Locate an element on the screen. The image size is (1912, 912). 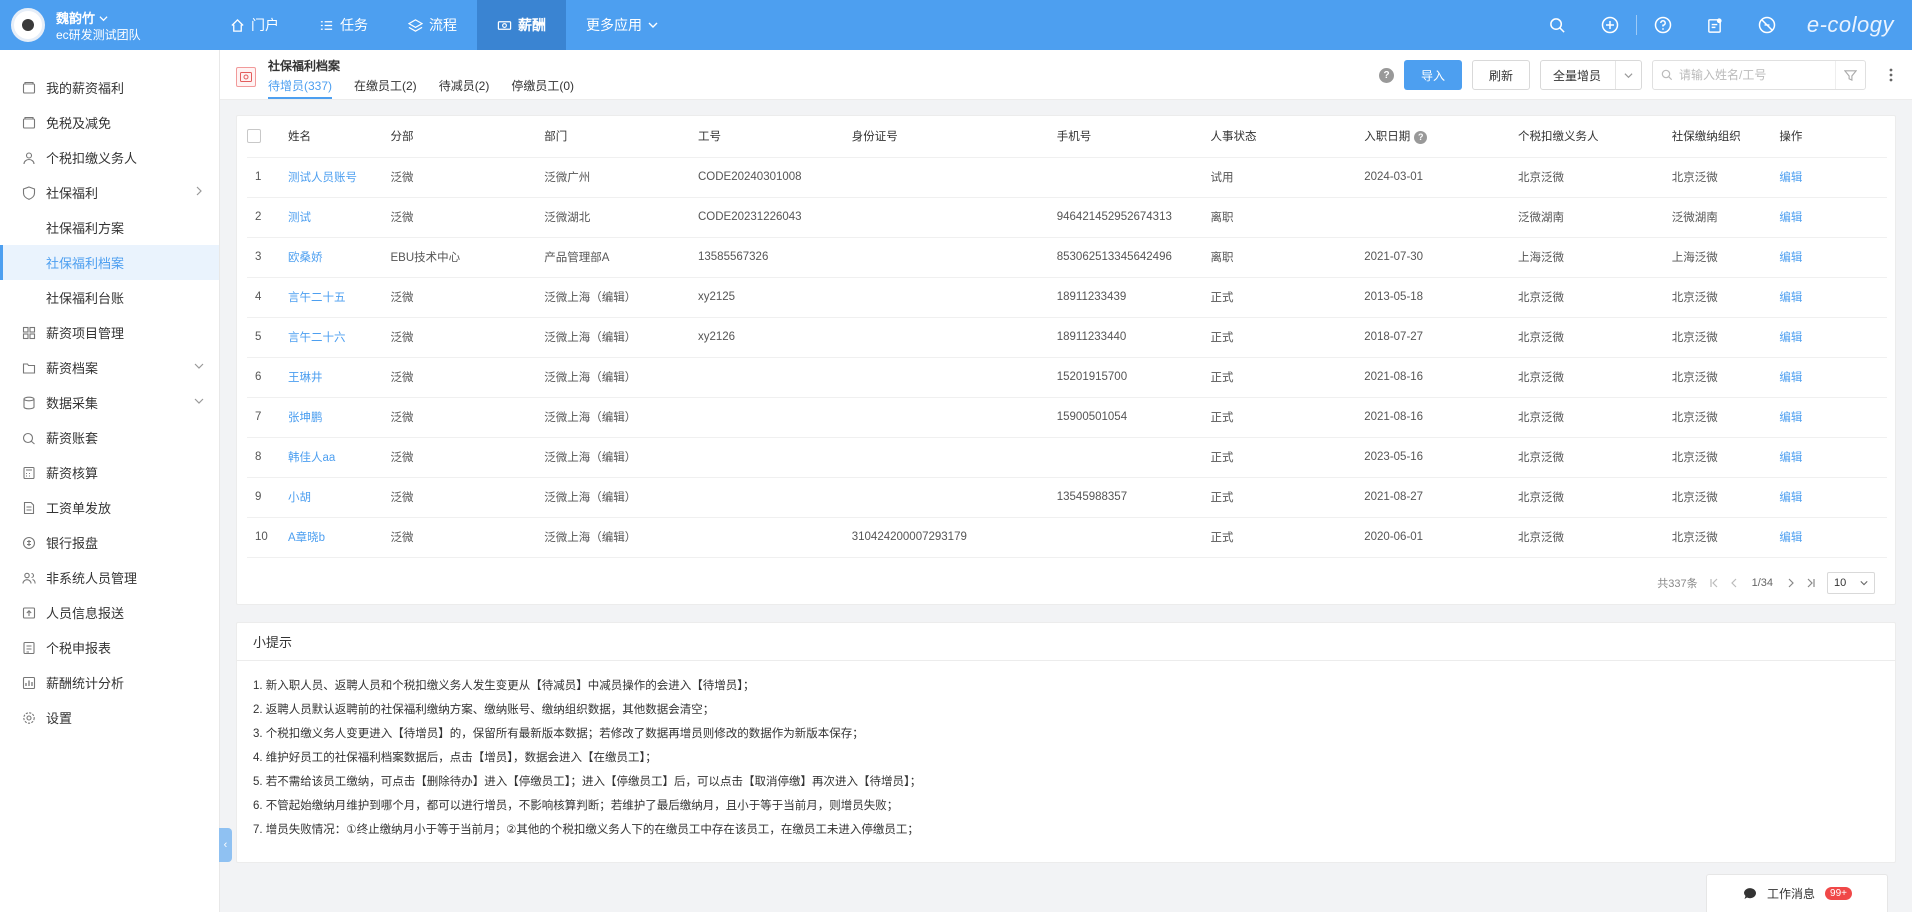
column-header: 工号 is located at coordinates (775, 137).